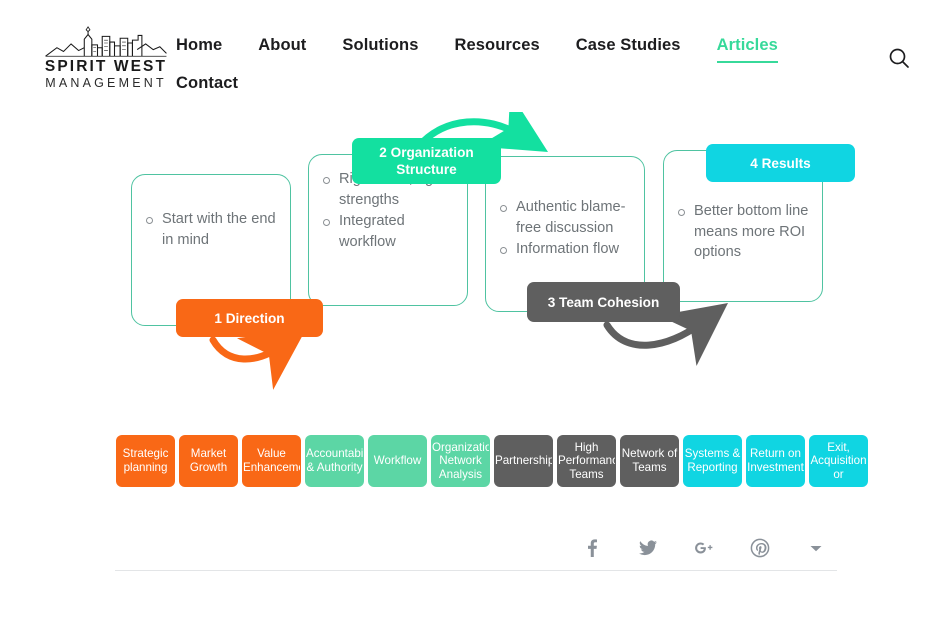 The image size is (952, 623). I want to click on tag-market-growth: Market Growth, so click(208, 461).